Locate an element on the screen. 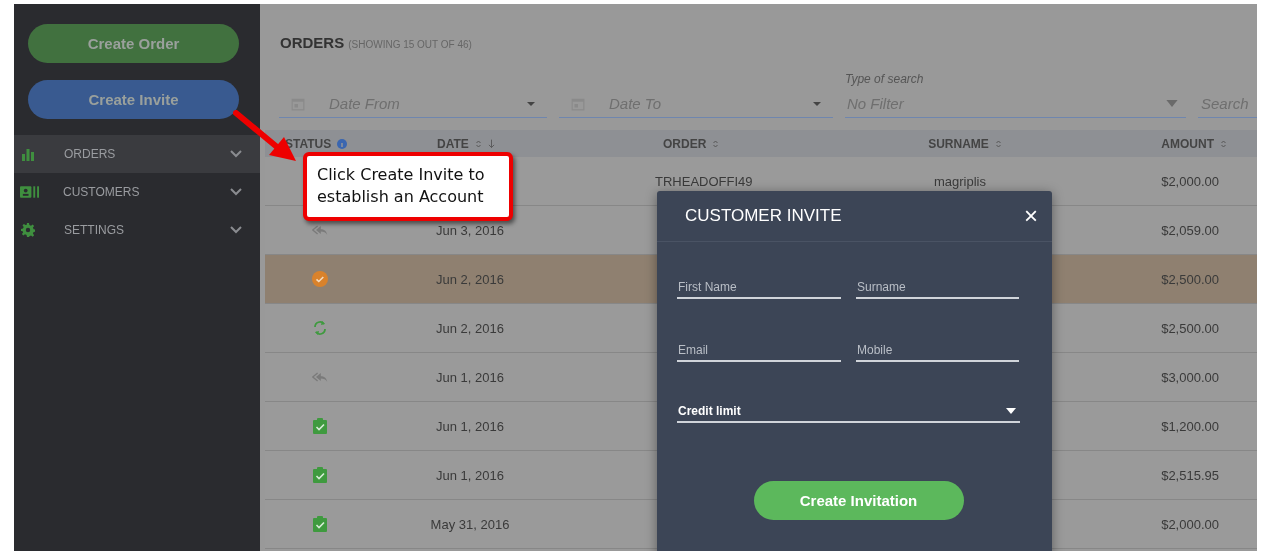  field-label: Type of search is located at coordinates (885, 79).